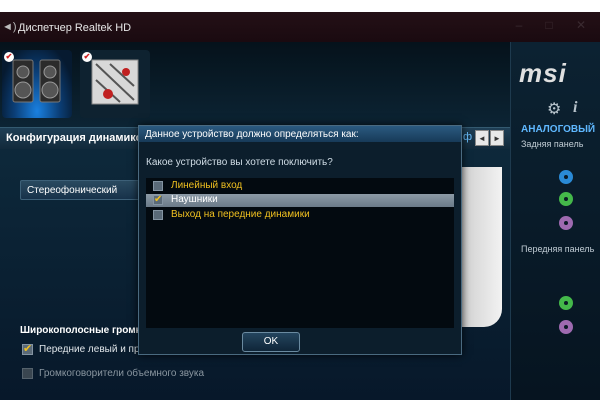 The height and width of the screenshot is (400, 600). What do you see at coordinates (558, 249) in the screenshot?
I see `front-panel-label: Передняя панель` at bounding box center [558, 249].